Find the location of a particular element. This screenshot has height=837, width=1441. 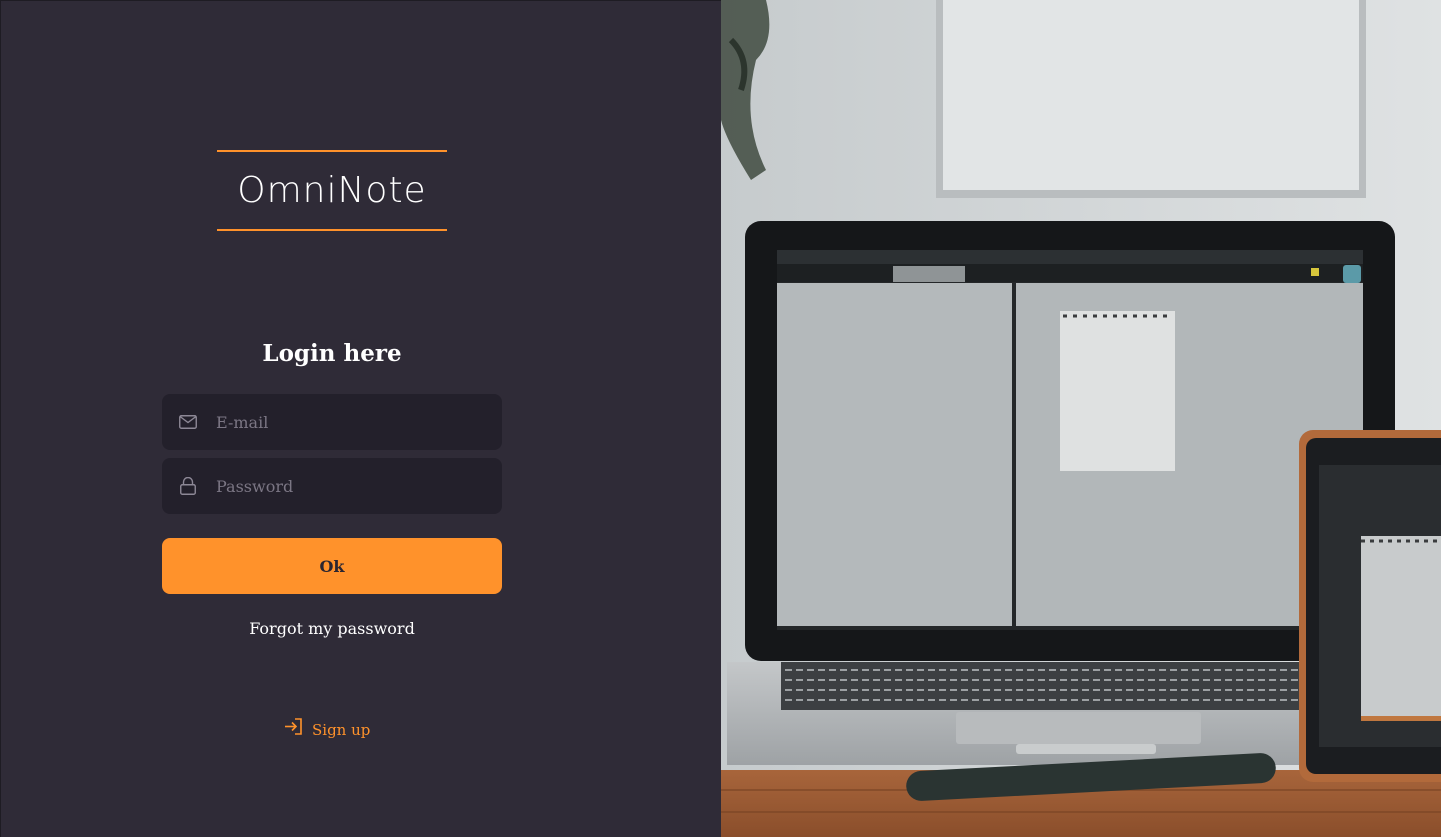

mail-icon is located at coordinates (188, 422).